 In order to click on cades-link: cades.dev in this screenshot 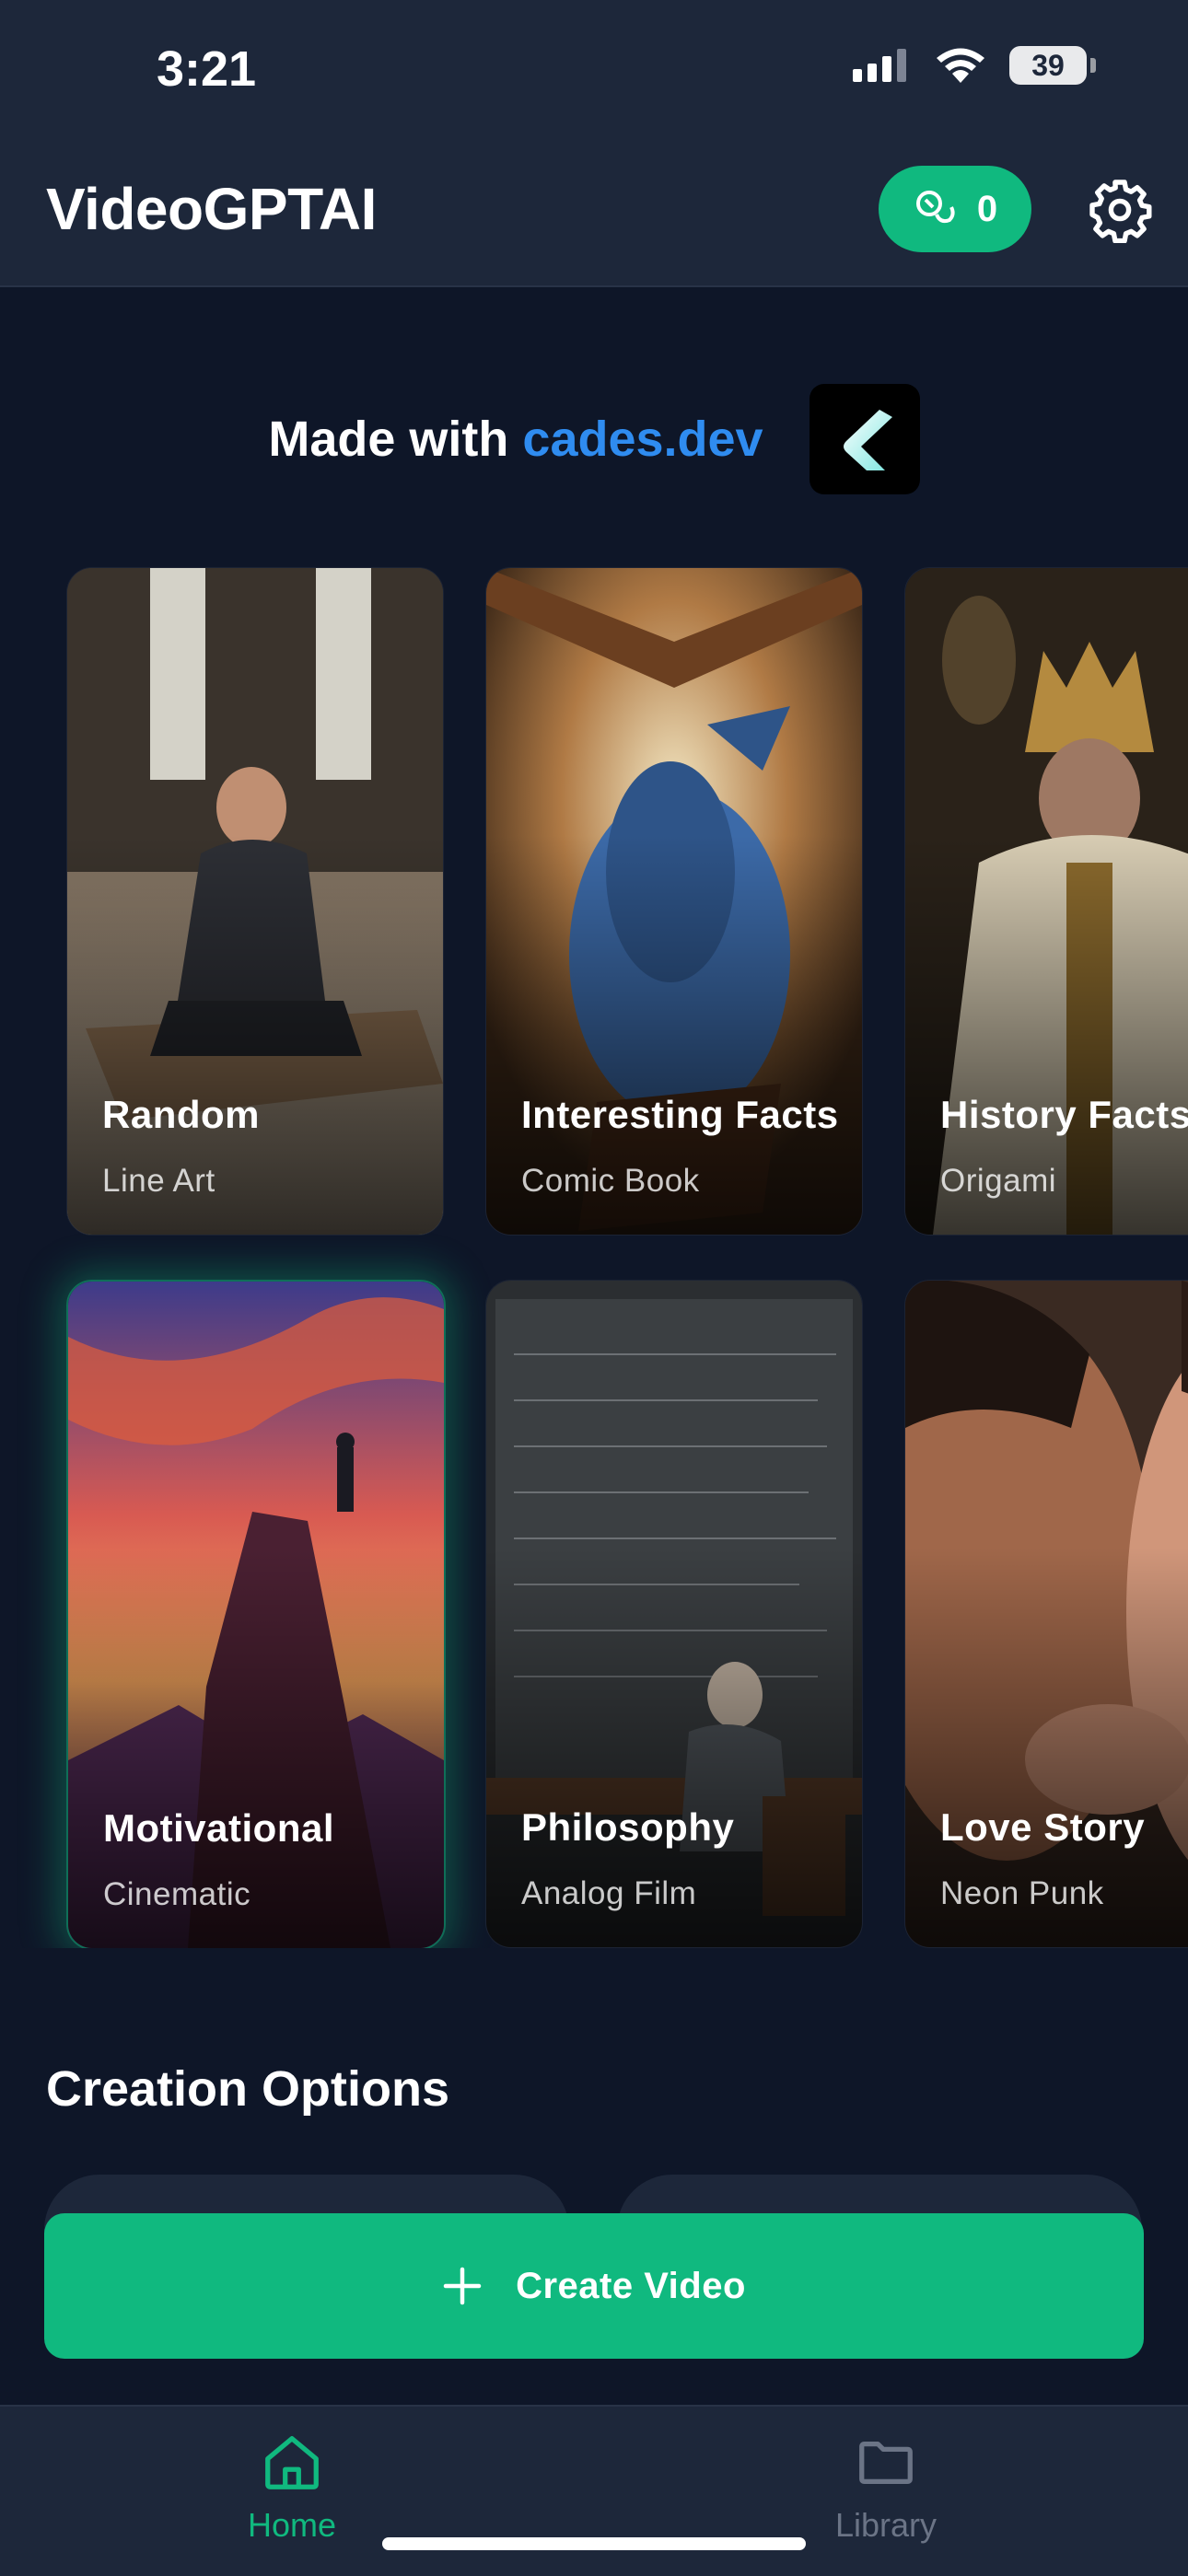, I will do `click(642, 439)`.